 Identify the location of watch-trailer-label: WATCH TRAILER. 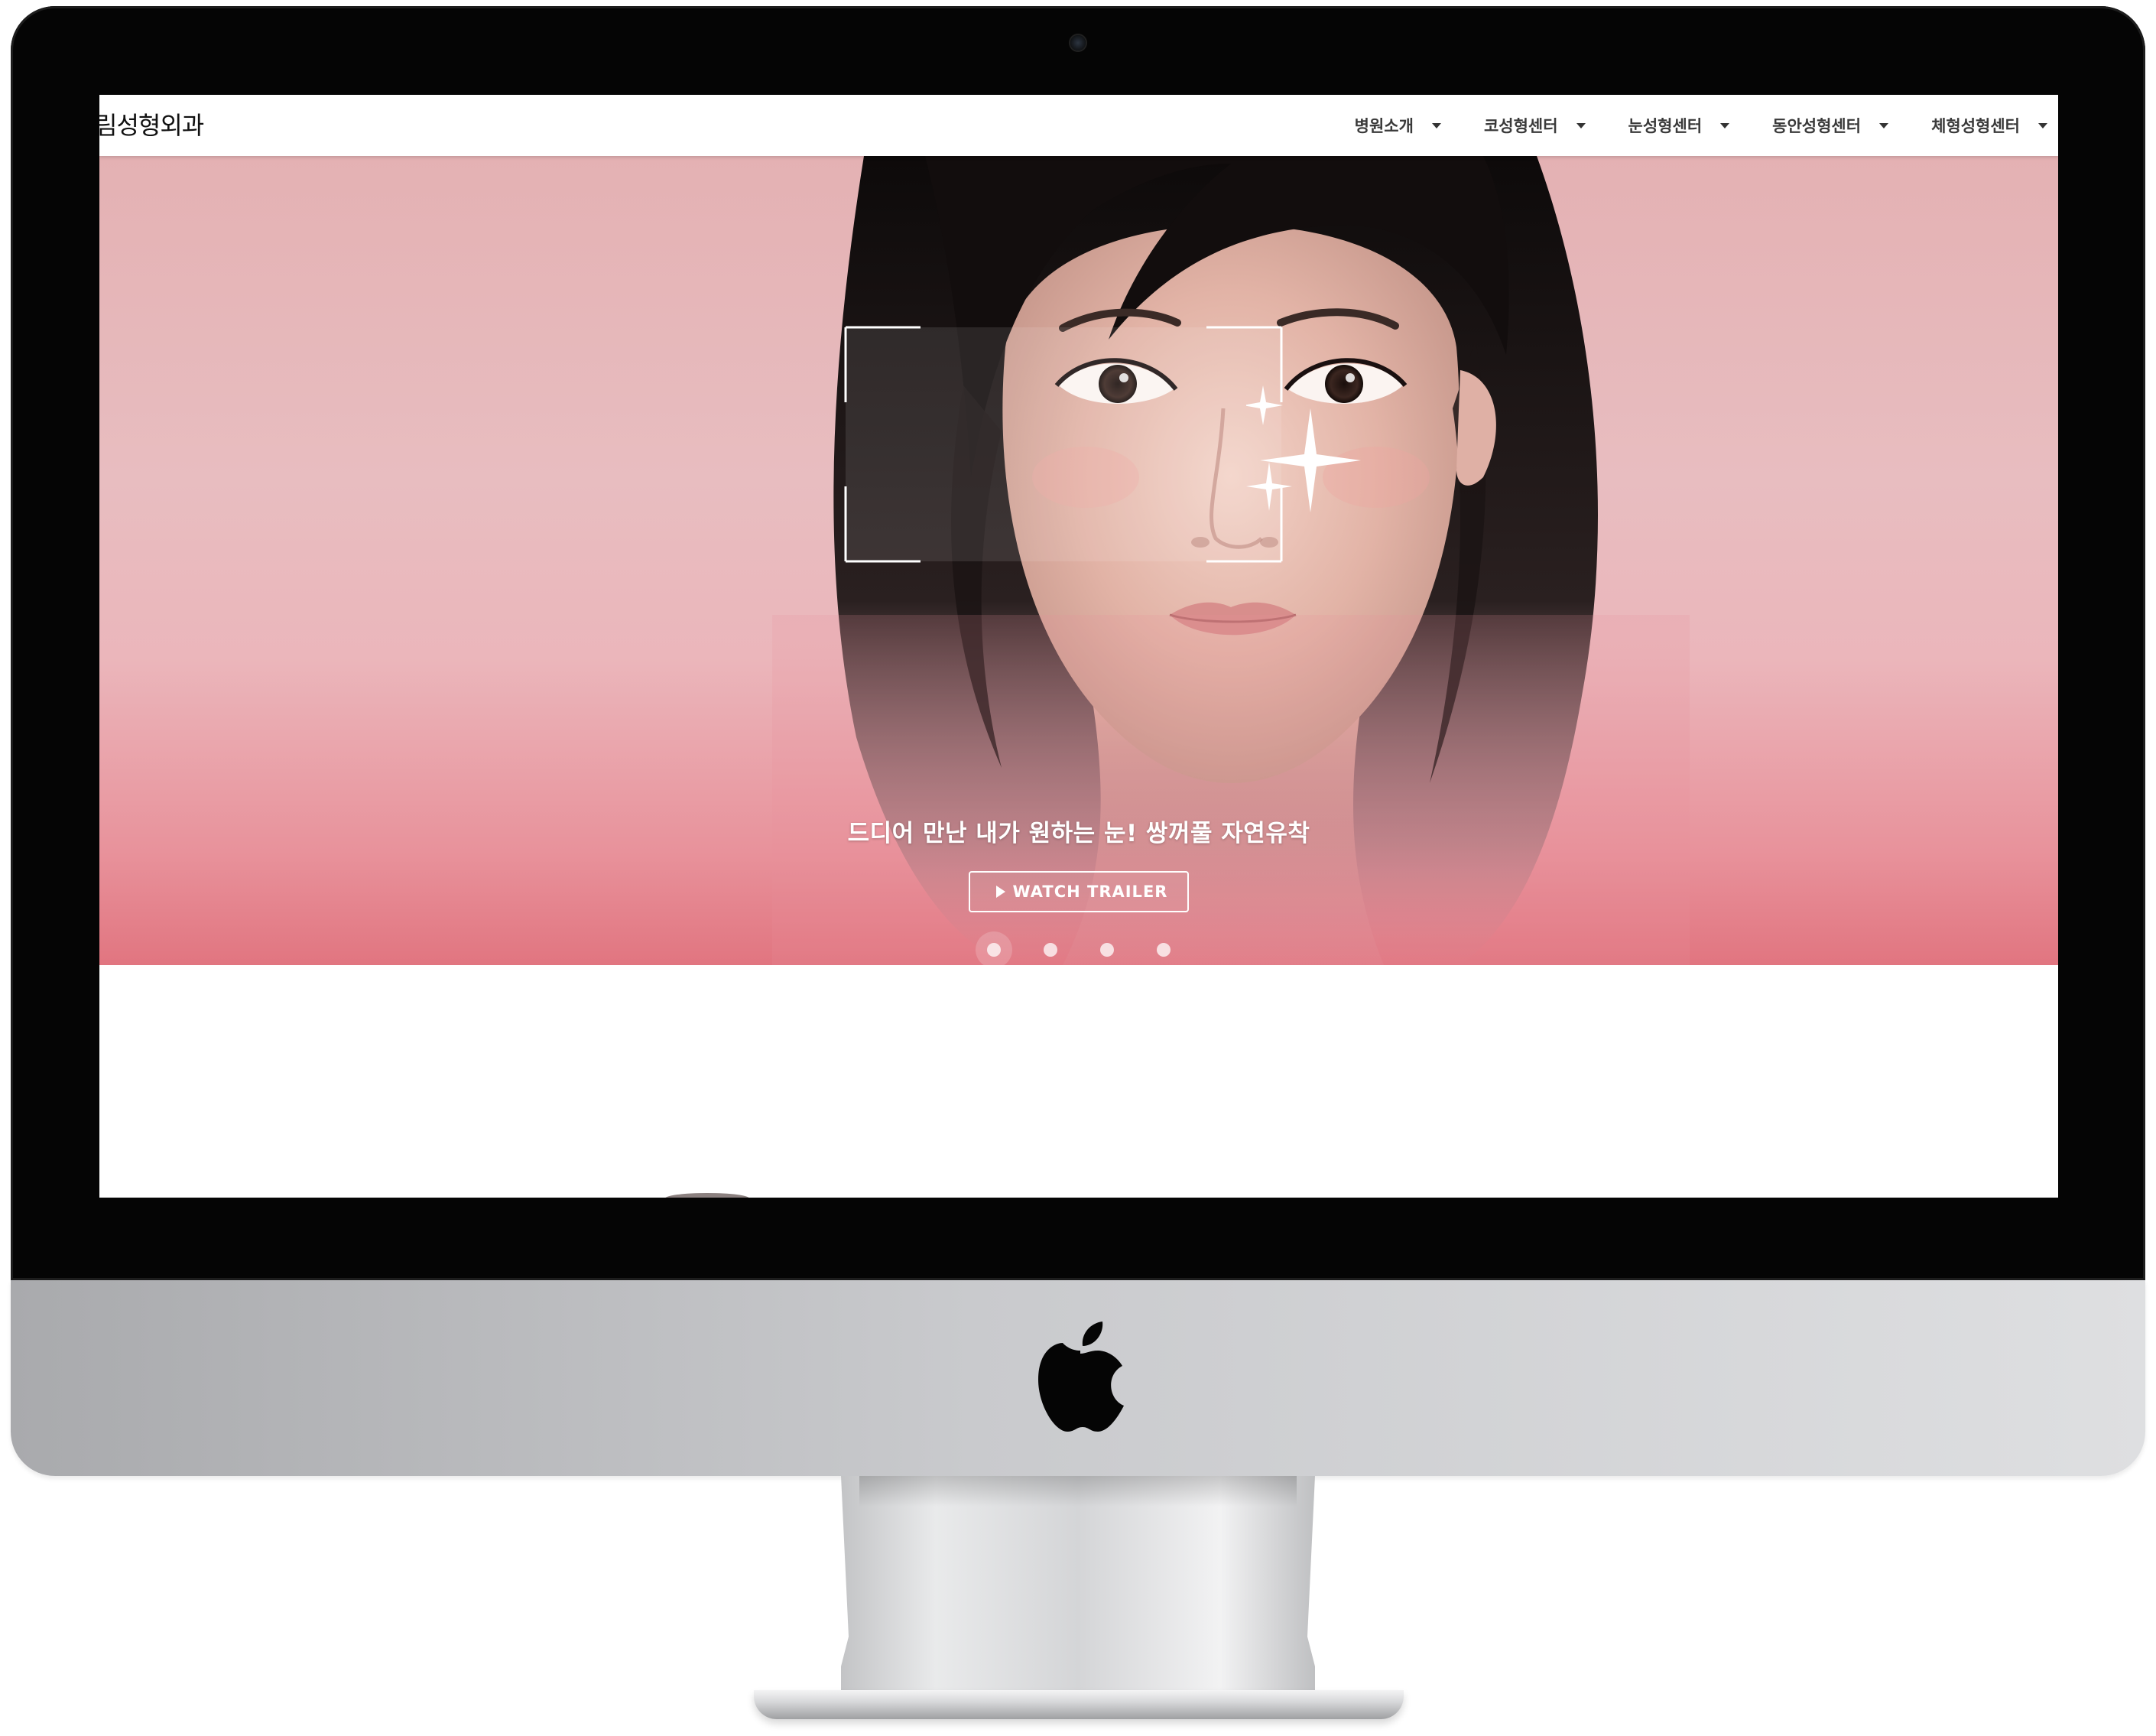
(1090, 892).